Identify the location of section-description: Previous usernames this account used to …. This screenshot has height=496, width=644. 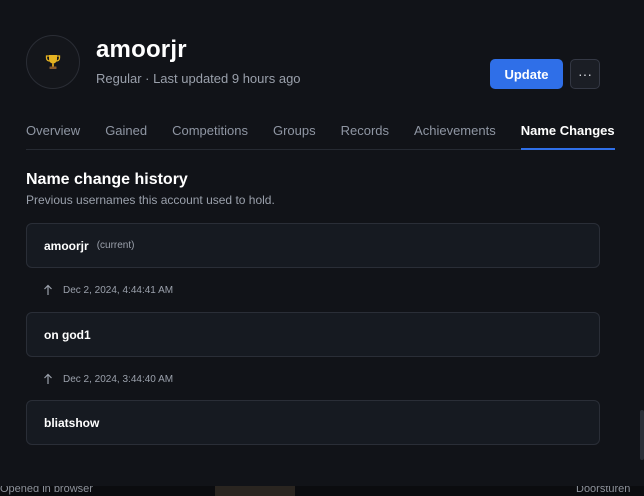
(150, 200).